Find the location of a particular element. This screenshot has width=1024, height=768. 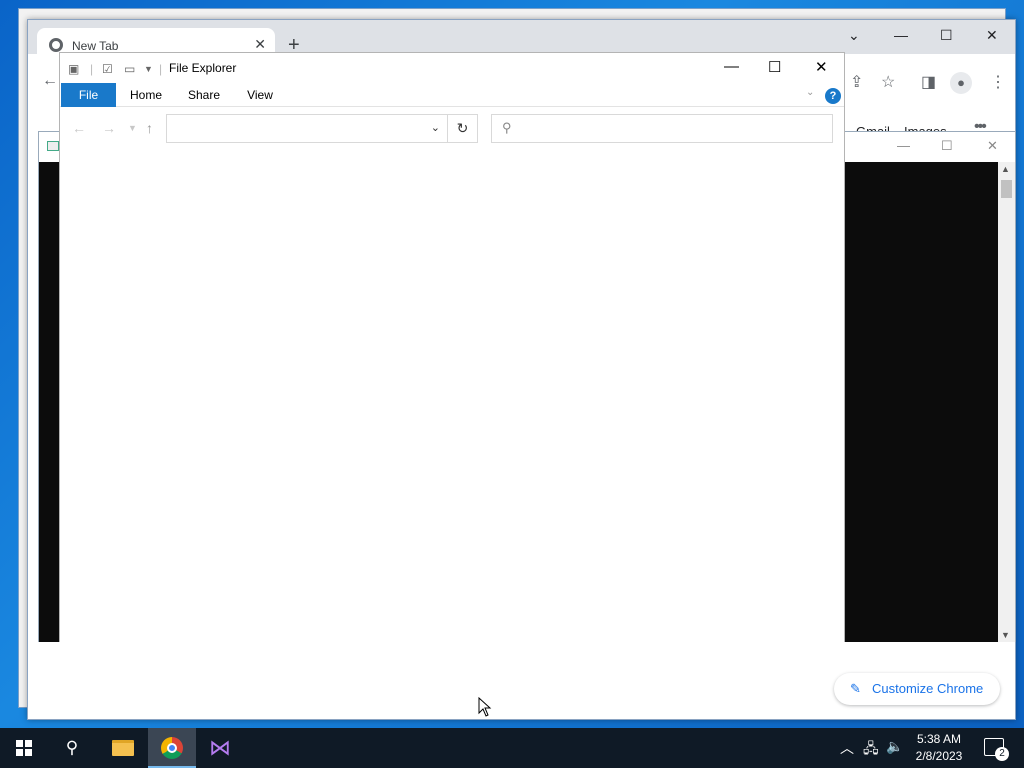

help-icon: ? is located at coordinates (833, 96).